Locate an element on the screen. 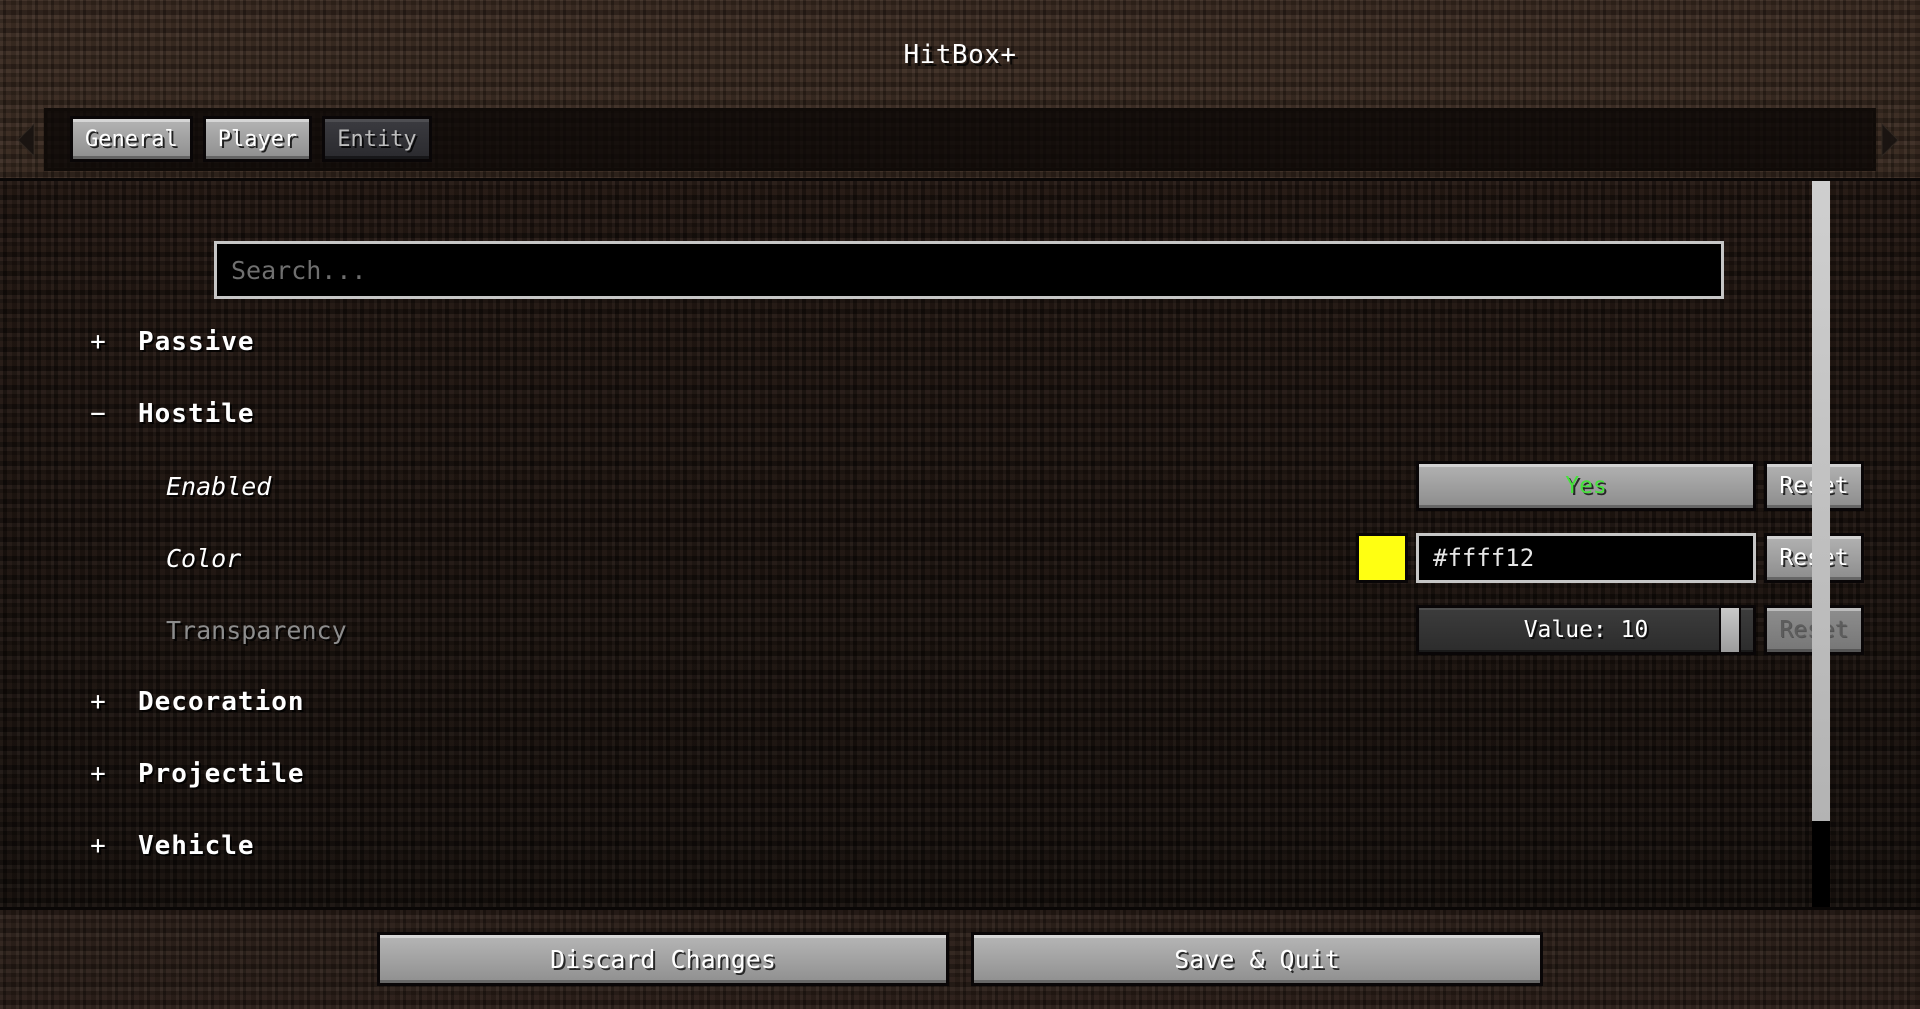 This screenshot has width=1920, height=1009. tab-player: Player is located at coordinates (257, 139).